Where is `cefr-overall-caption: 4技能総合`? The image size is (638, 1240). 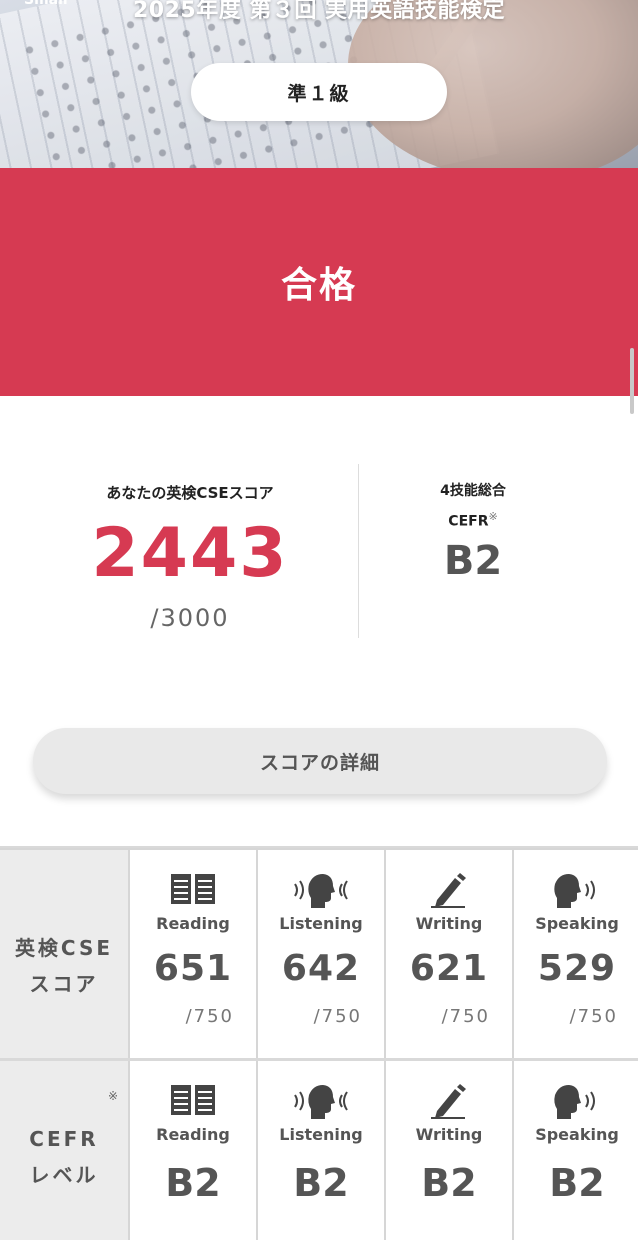
cefr-overall-caption: 4技能総合 is located at coordinates (473, 491).